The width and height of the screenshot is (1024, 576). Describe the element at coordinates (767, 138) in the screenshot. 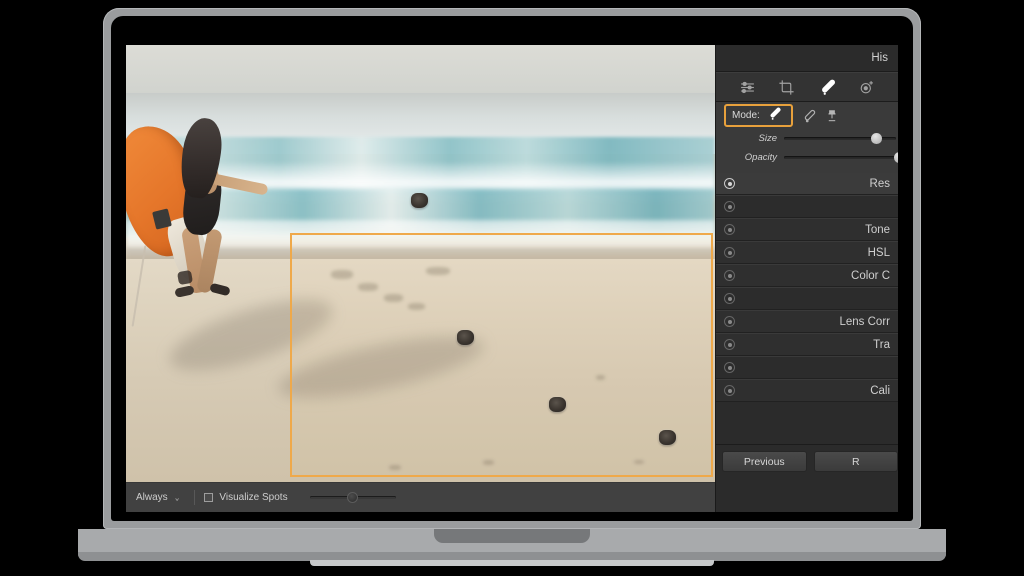

I see `size-slider-label: Size` at that location.